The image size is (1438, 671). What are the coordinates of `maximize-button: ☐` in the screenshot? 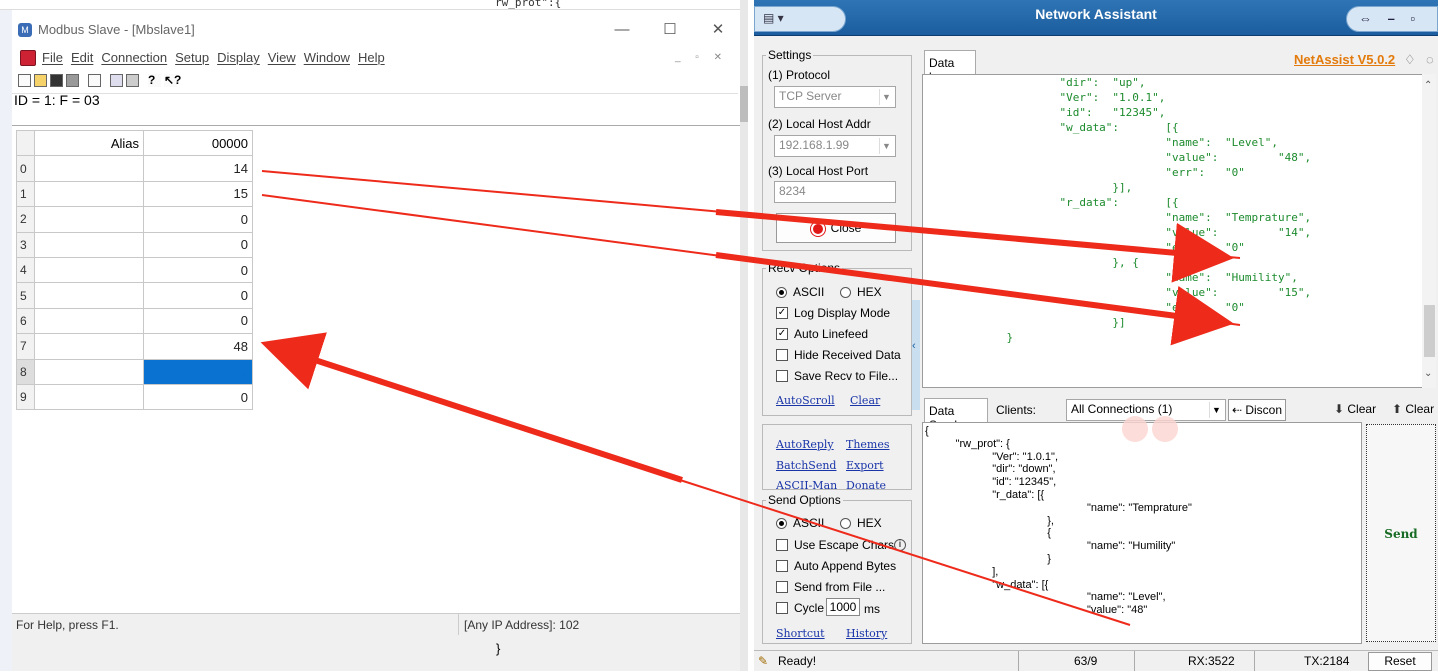 It's located at (670, 30).